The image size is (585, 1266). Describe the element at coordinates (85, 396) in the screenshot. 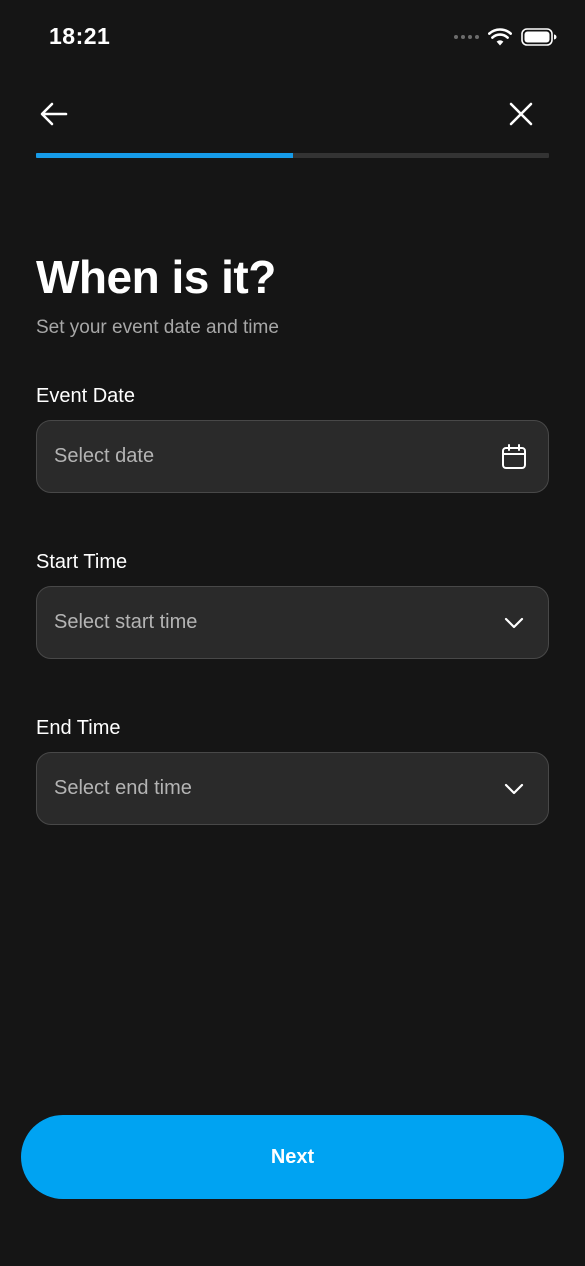

I see `event-date-label: Event Date` at that location.